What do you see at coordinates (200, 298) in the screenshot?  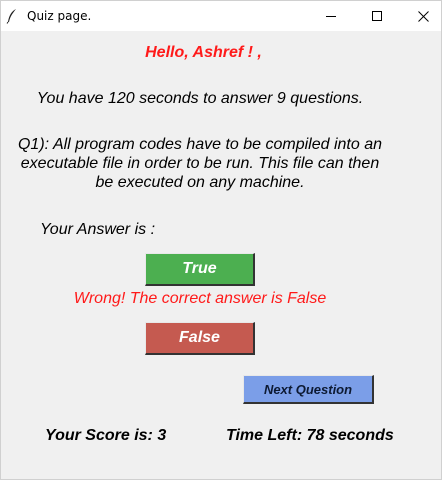 I see `feedback-label: Wrong! The correct answer is False` at bounding box center [200, 298].